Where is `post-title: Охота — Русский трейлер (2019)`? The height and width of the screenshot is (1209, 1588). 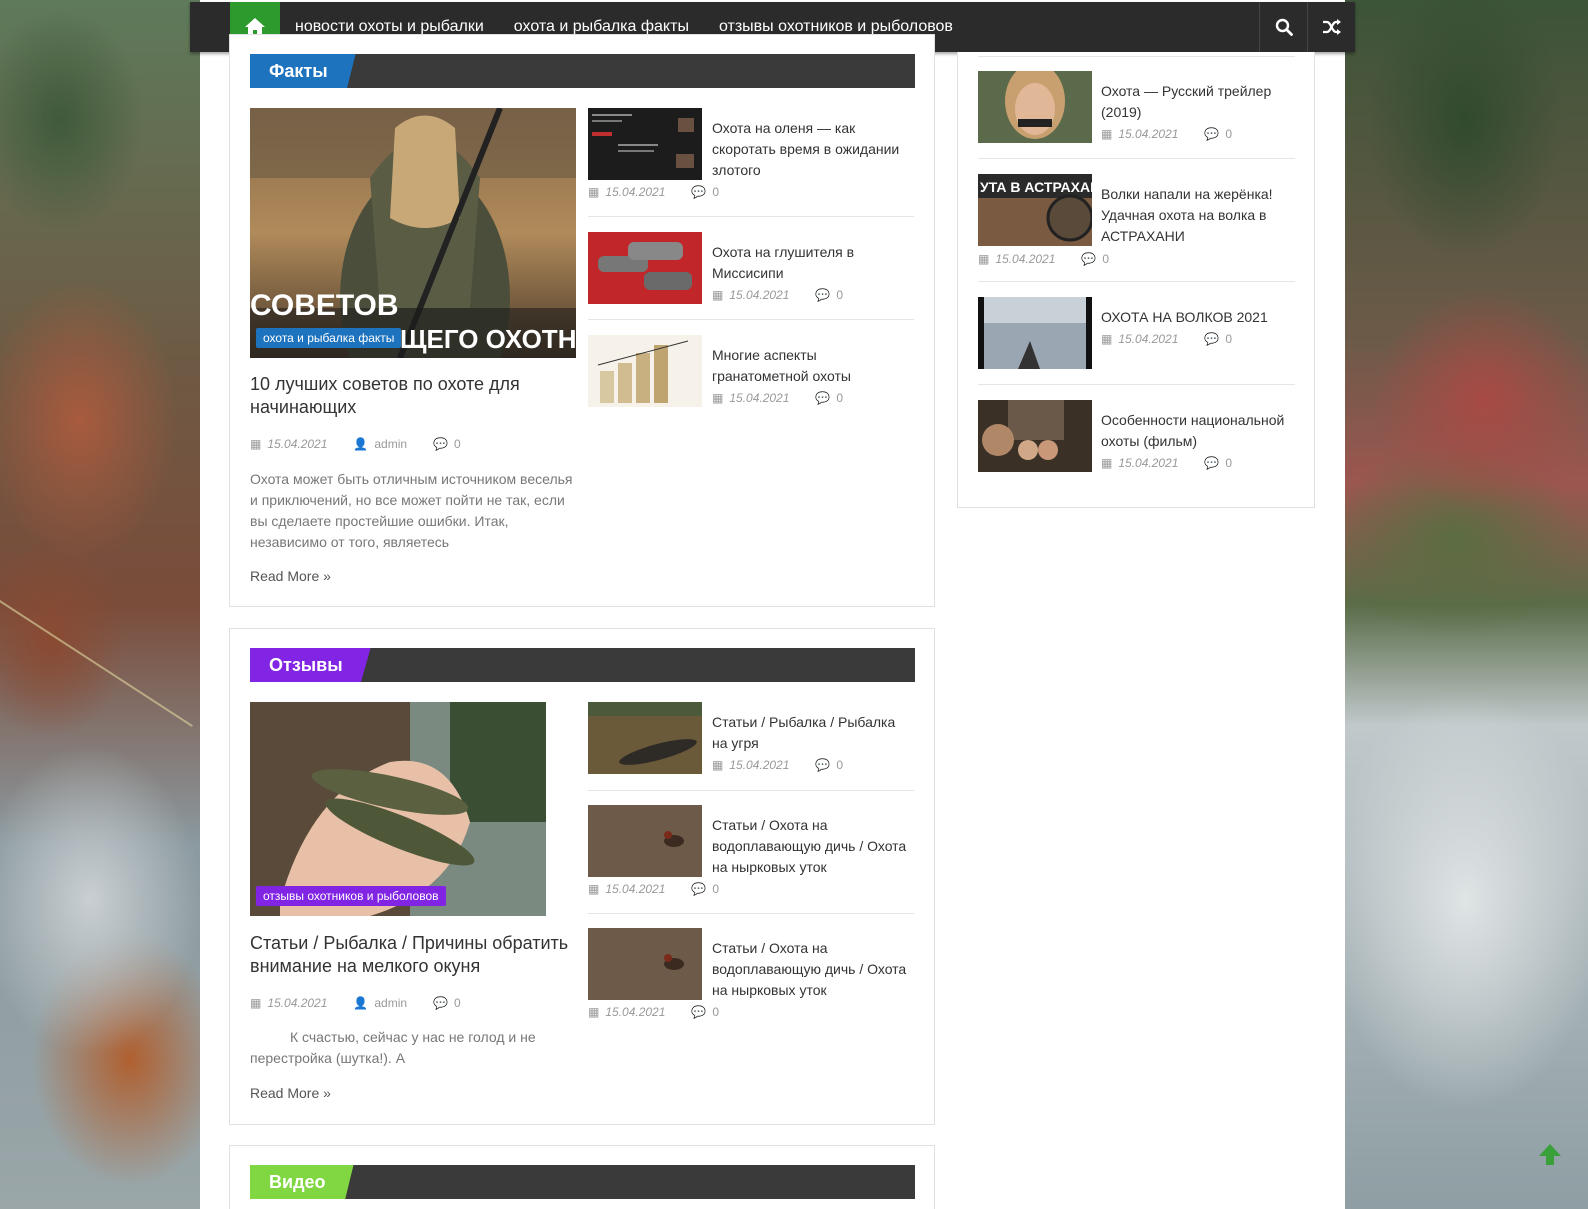 post-title: Охота — Русский трейлер (2019) is located at coordinates (1198, 102).